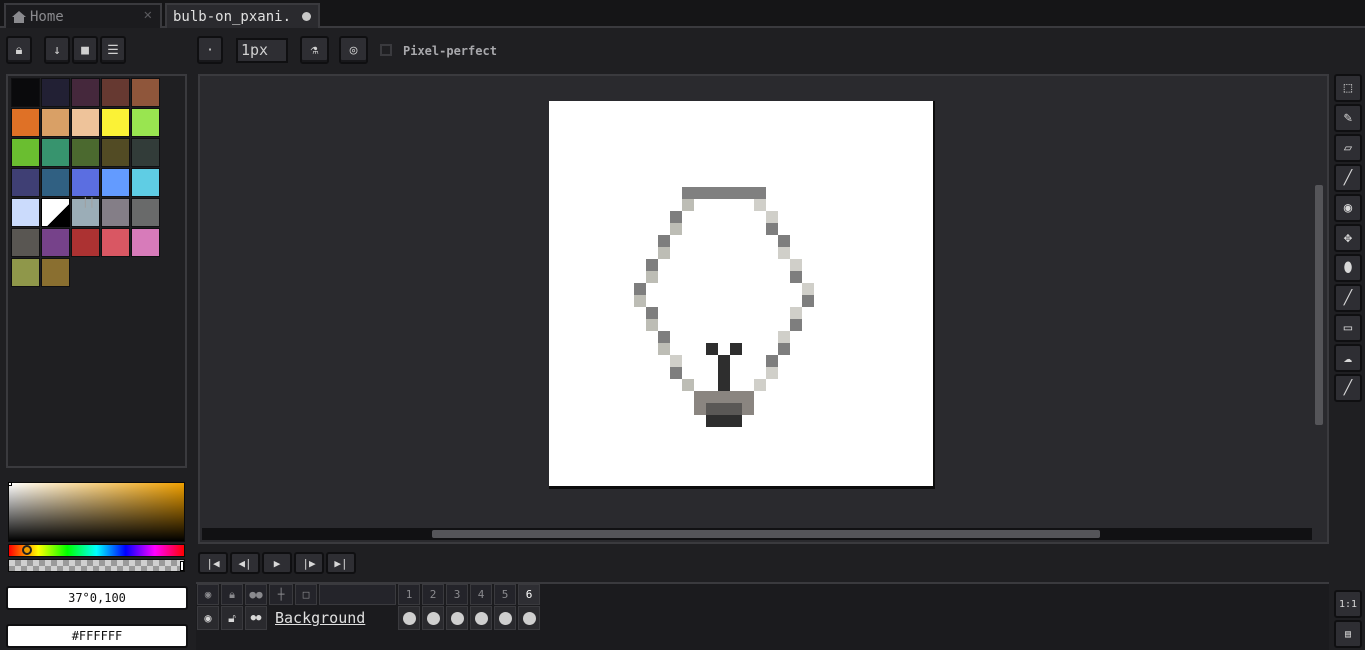 The height and width of the screenshot is (650, 1365). Describe the element at coordinates (208, 618) in the screenshot. I see `layer-eye-icon: ◉` at that location.